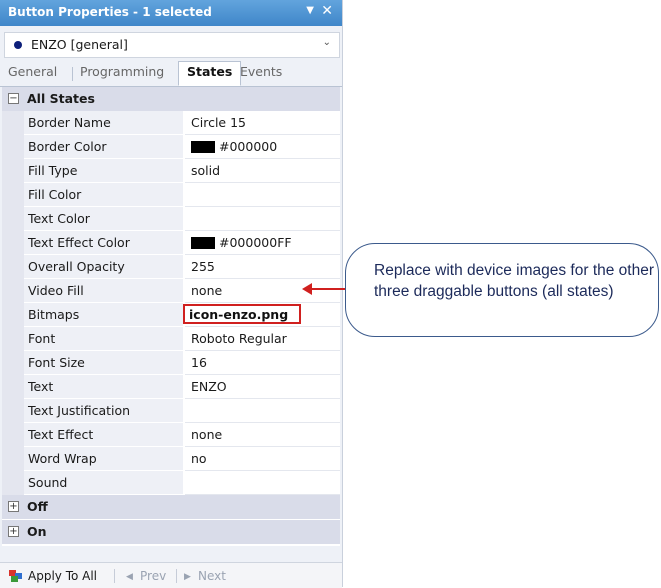  What do you see at coordinates (171, 507) in the screenshot?
I see `section-off: + Off` at bounding box center [171, 507].